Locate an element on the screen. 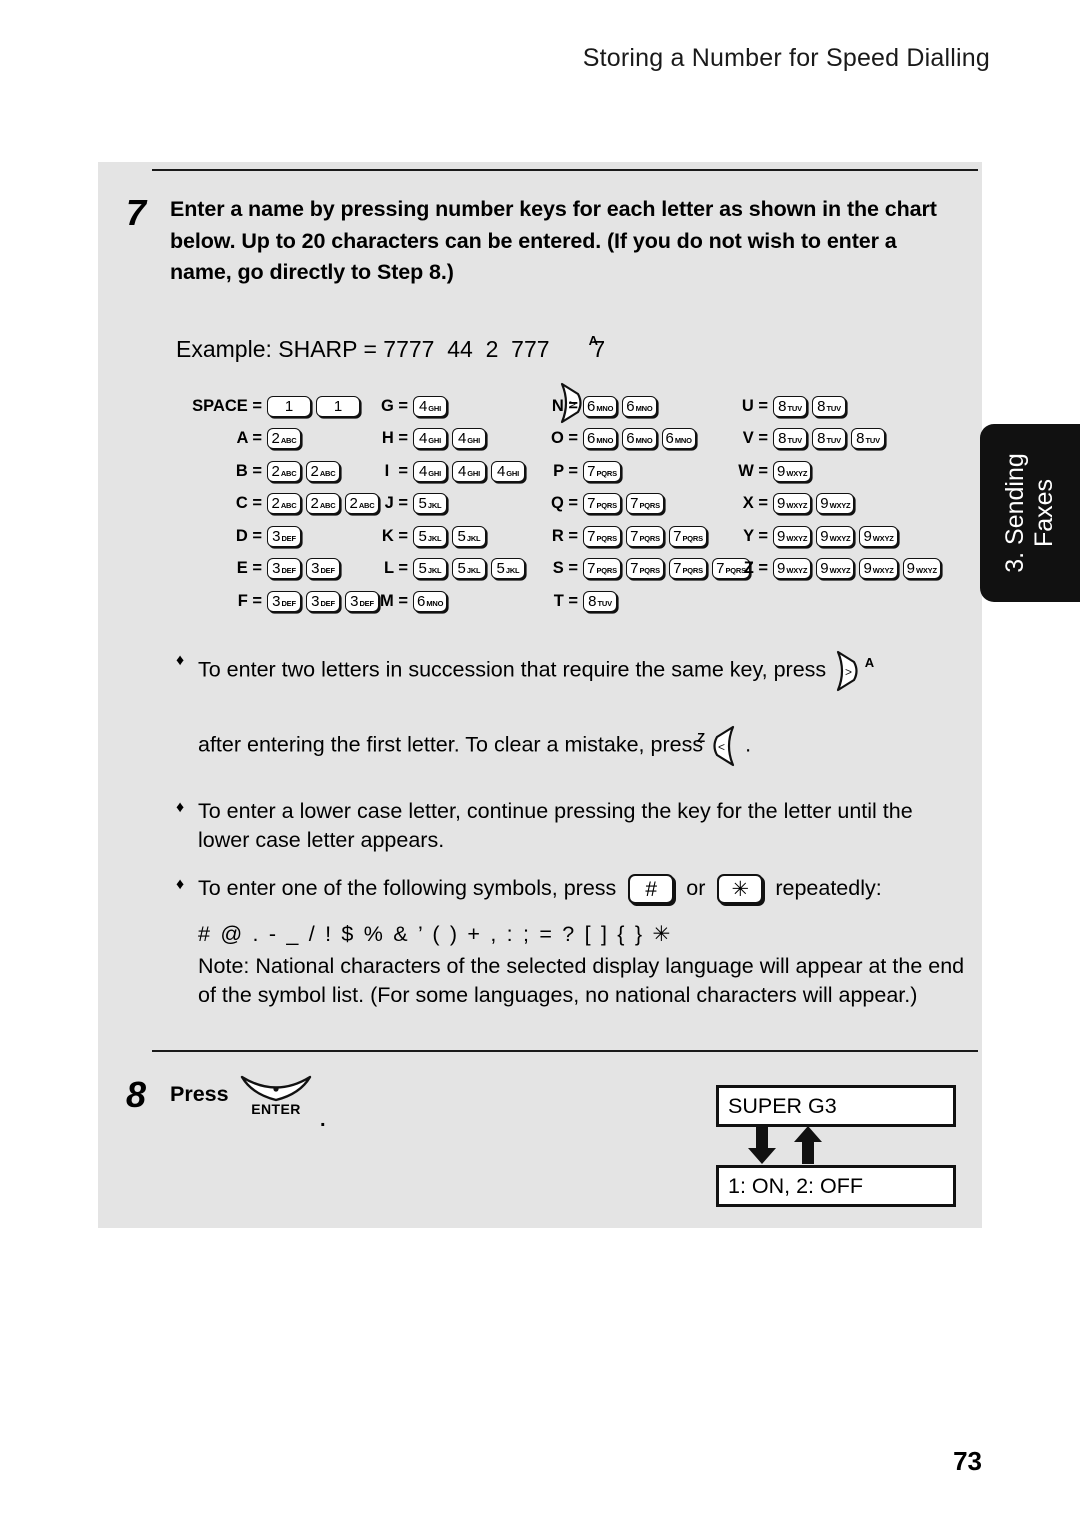  bullet-symbols-repeatedly: repeatedly: is located at coordinates (828, 888).